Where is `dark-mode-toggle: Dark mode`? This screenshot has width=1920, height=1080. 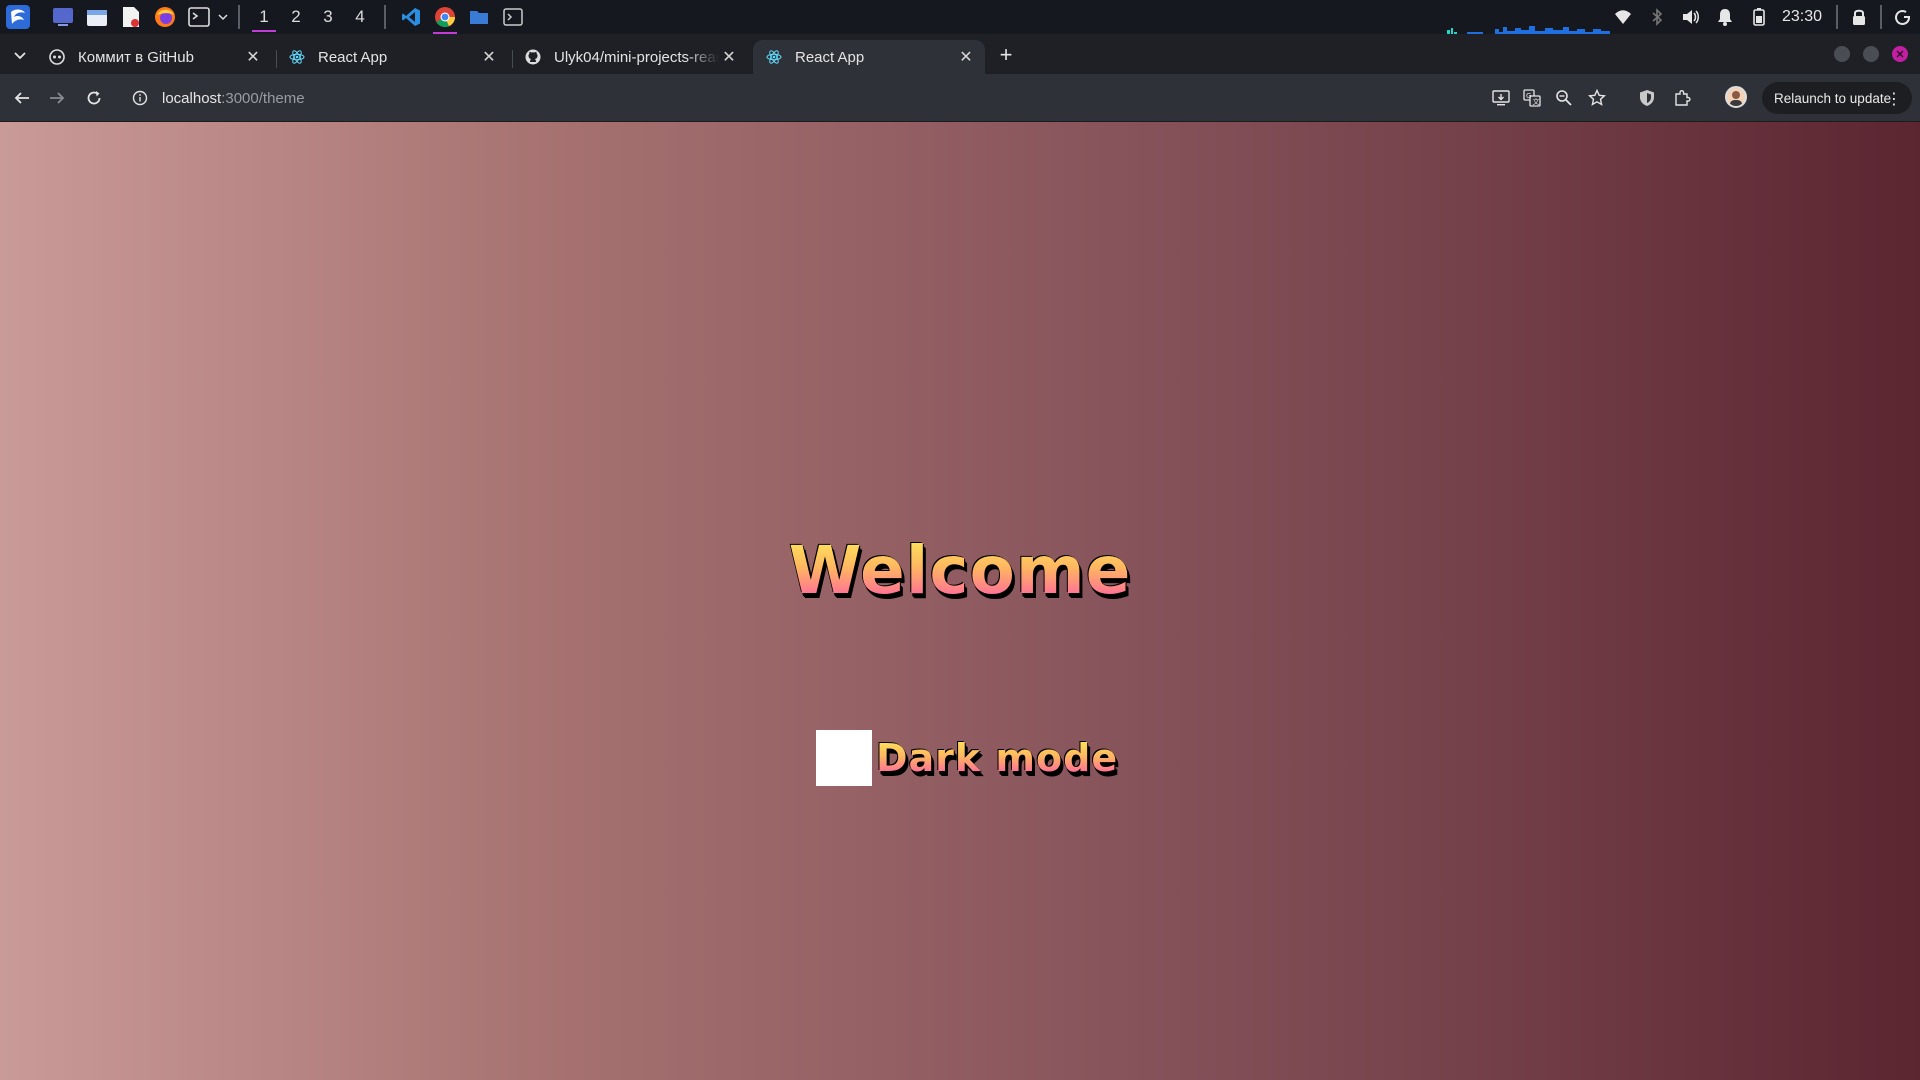
dark-mode-toggle: Dark mode is located at coordinates (967, 758).